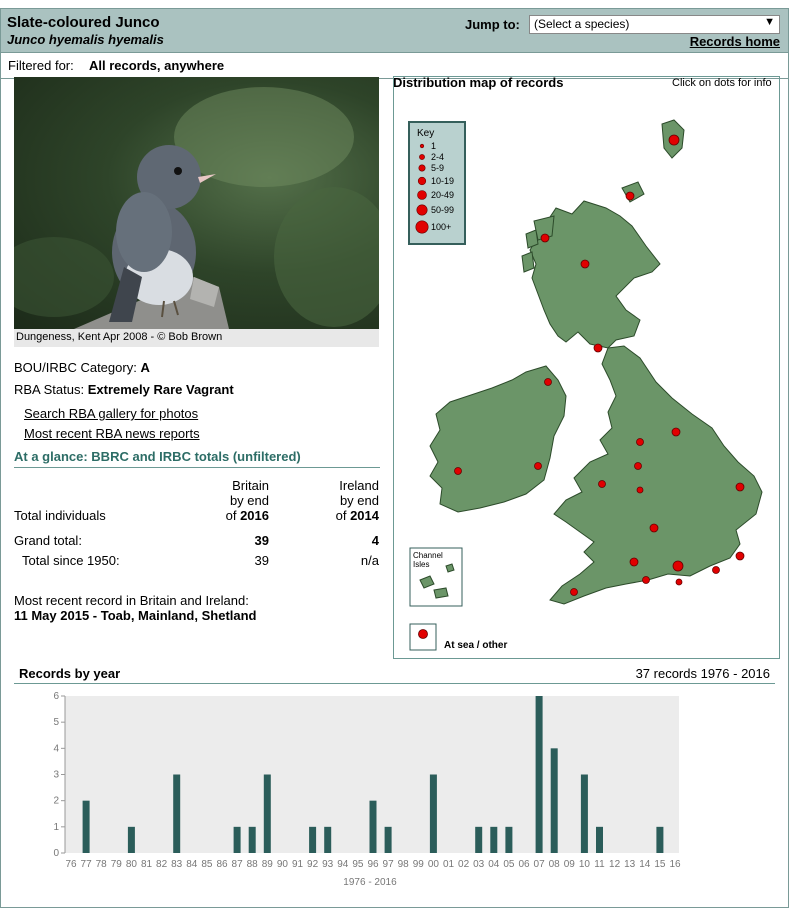 The height and width of the screenshot is (912, 790). What do you see at coordinates (75, 367) in the screenshot?
I see `category-label: BOU/IRBC Category:` at bounding box center [75, 367].